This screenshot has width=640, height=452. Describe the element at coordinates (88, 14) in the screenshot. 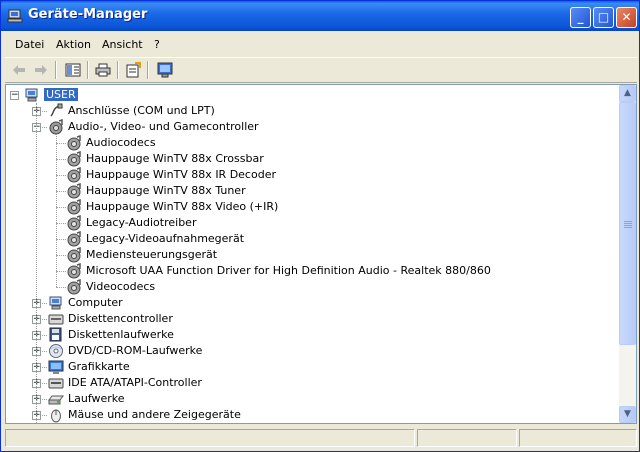

I see `window-title: Geräte-Manager` at that location.